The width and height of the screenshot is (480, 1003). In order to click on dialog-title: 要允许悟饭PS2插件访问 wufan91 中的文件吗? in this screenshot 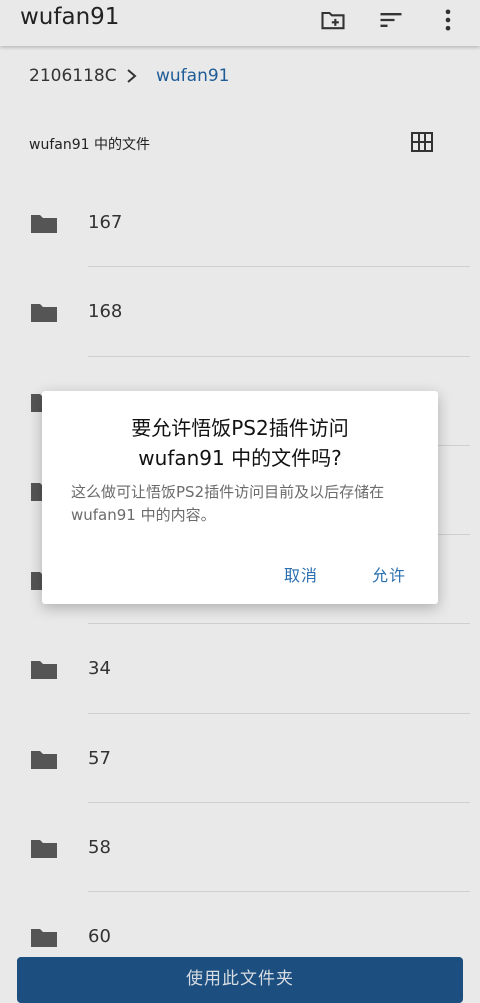, I will do `click(240, 443)`.